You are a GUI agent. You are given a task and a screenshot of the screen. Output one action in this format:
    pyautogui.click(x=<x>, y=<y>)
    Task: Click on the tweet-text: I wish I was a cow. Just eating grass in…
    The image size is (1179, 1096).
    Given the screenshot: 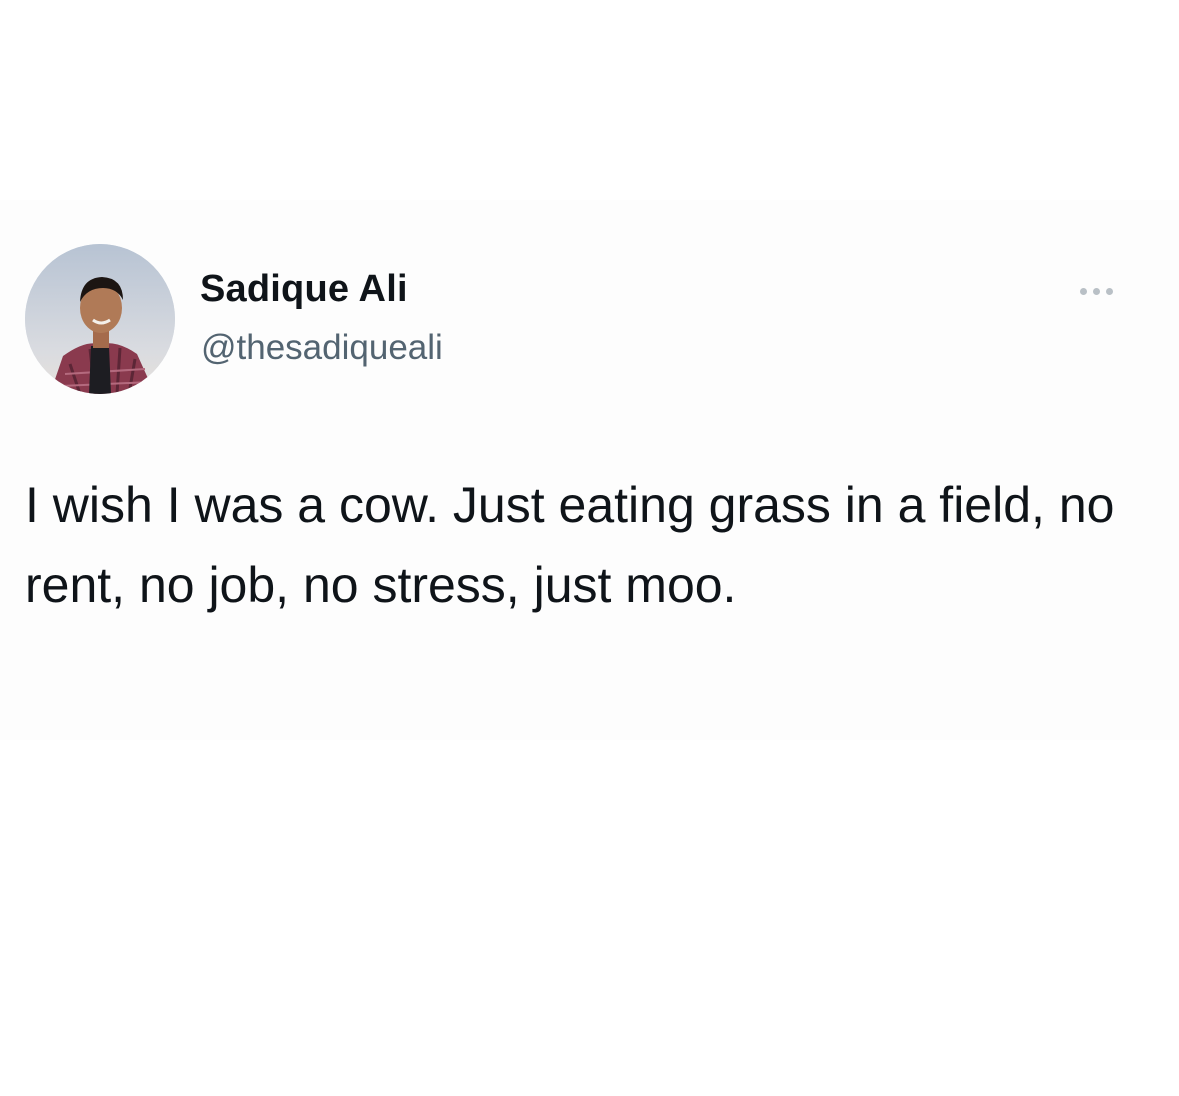 What is the action you would take?
    pyautogui.click(x=570, y=545)
    